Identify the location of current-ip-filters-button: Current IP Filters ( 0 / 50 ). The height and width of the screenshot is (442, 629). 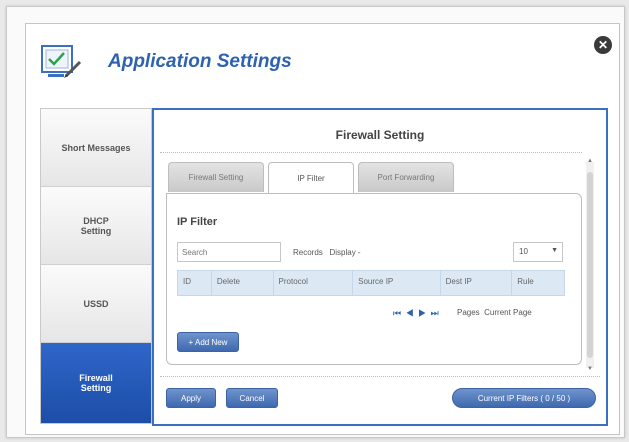
(524, 398).